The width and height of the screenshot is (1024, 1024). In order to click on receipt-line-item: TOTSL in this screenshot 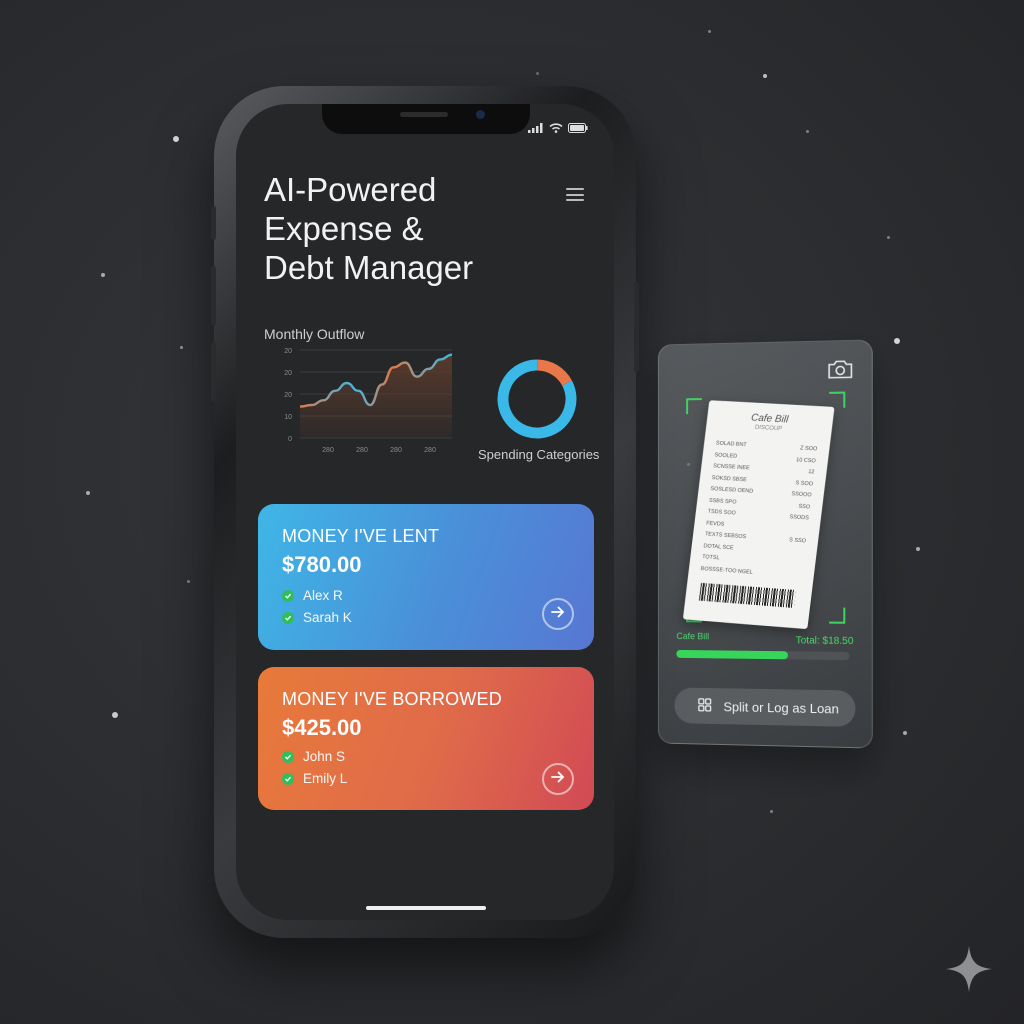, I will do `click(753, 560)`.